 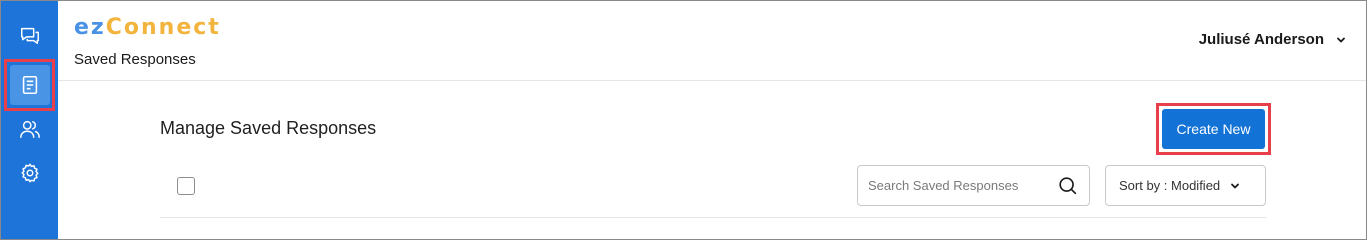 I want to click on sidebar-item-chat, so click(x=29, y=36).